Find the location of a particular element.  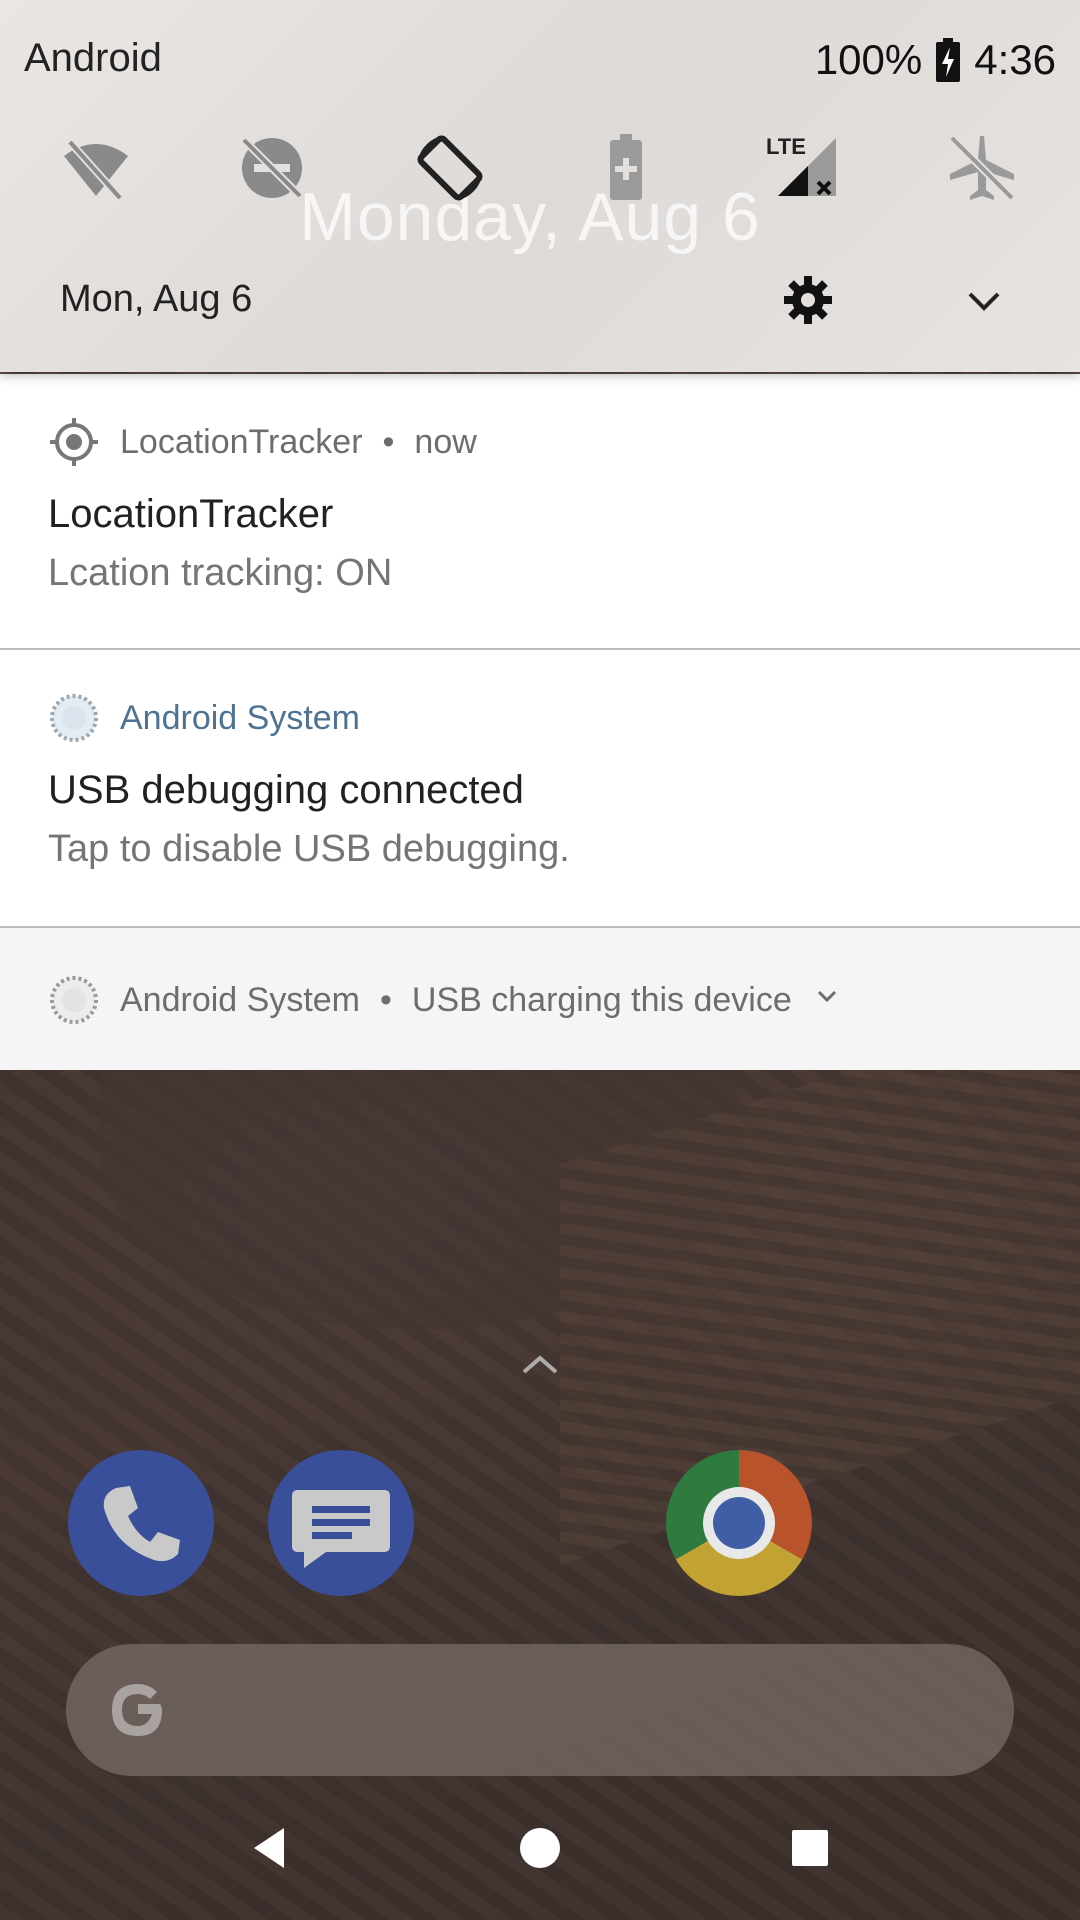

back-button is located at coordinates (272, 1848).